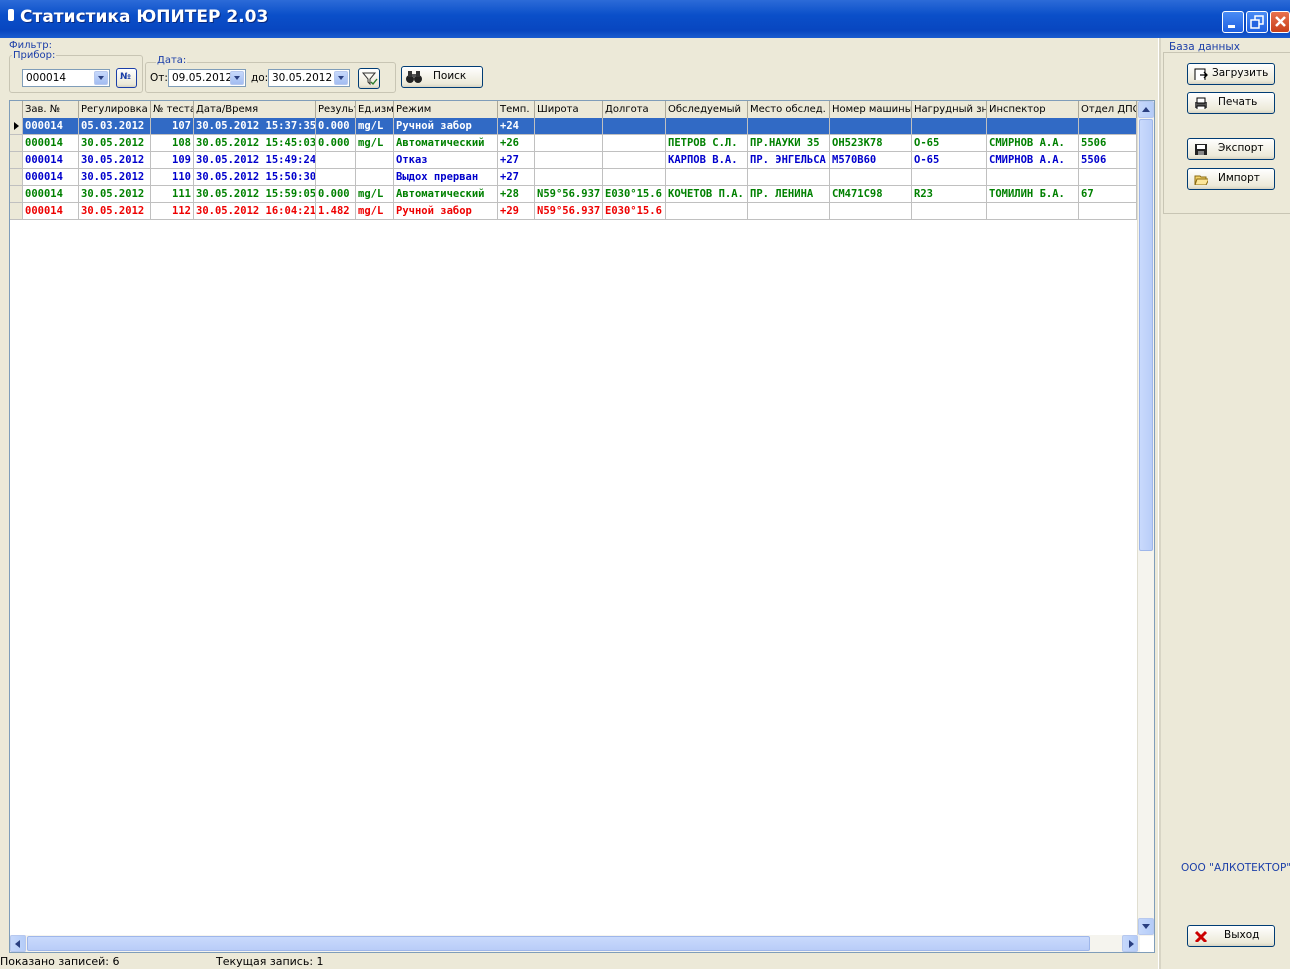  I want to click on column-header: Режим, so click(446, 109).